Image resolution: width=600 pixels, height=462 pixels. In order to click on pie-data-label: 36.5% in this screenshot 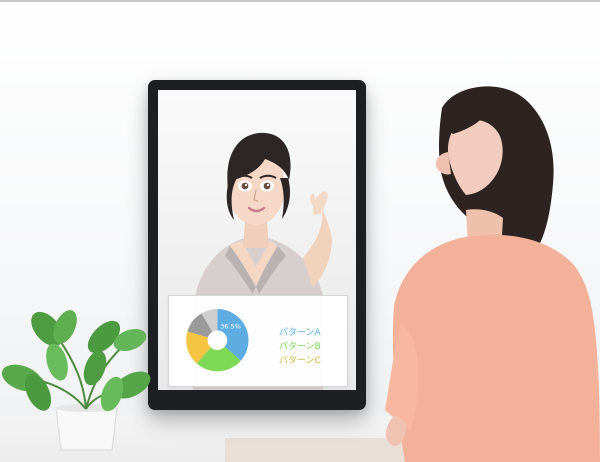, I will do `click(230, 327)`.